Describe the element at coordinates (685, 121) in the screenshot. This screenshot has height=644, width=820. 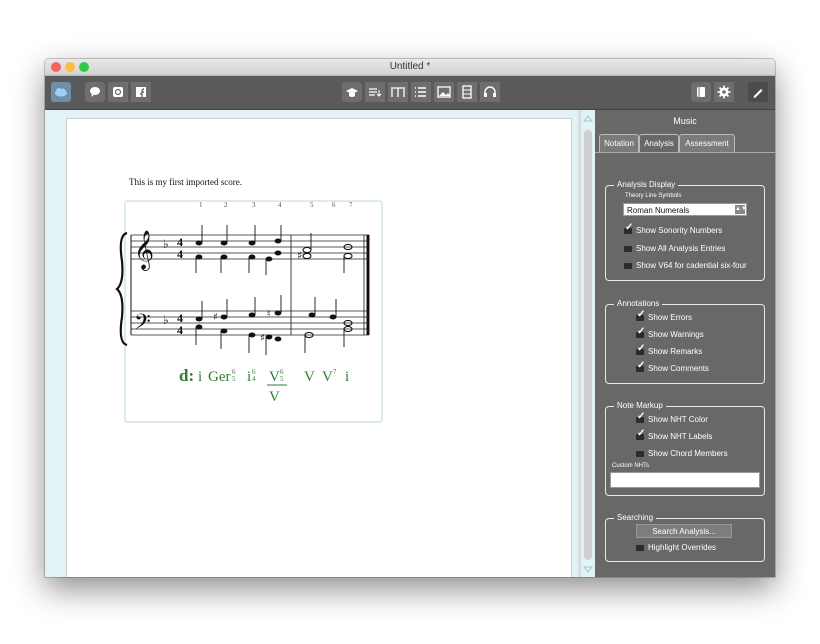
I see `panel-title: Music` at that location.